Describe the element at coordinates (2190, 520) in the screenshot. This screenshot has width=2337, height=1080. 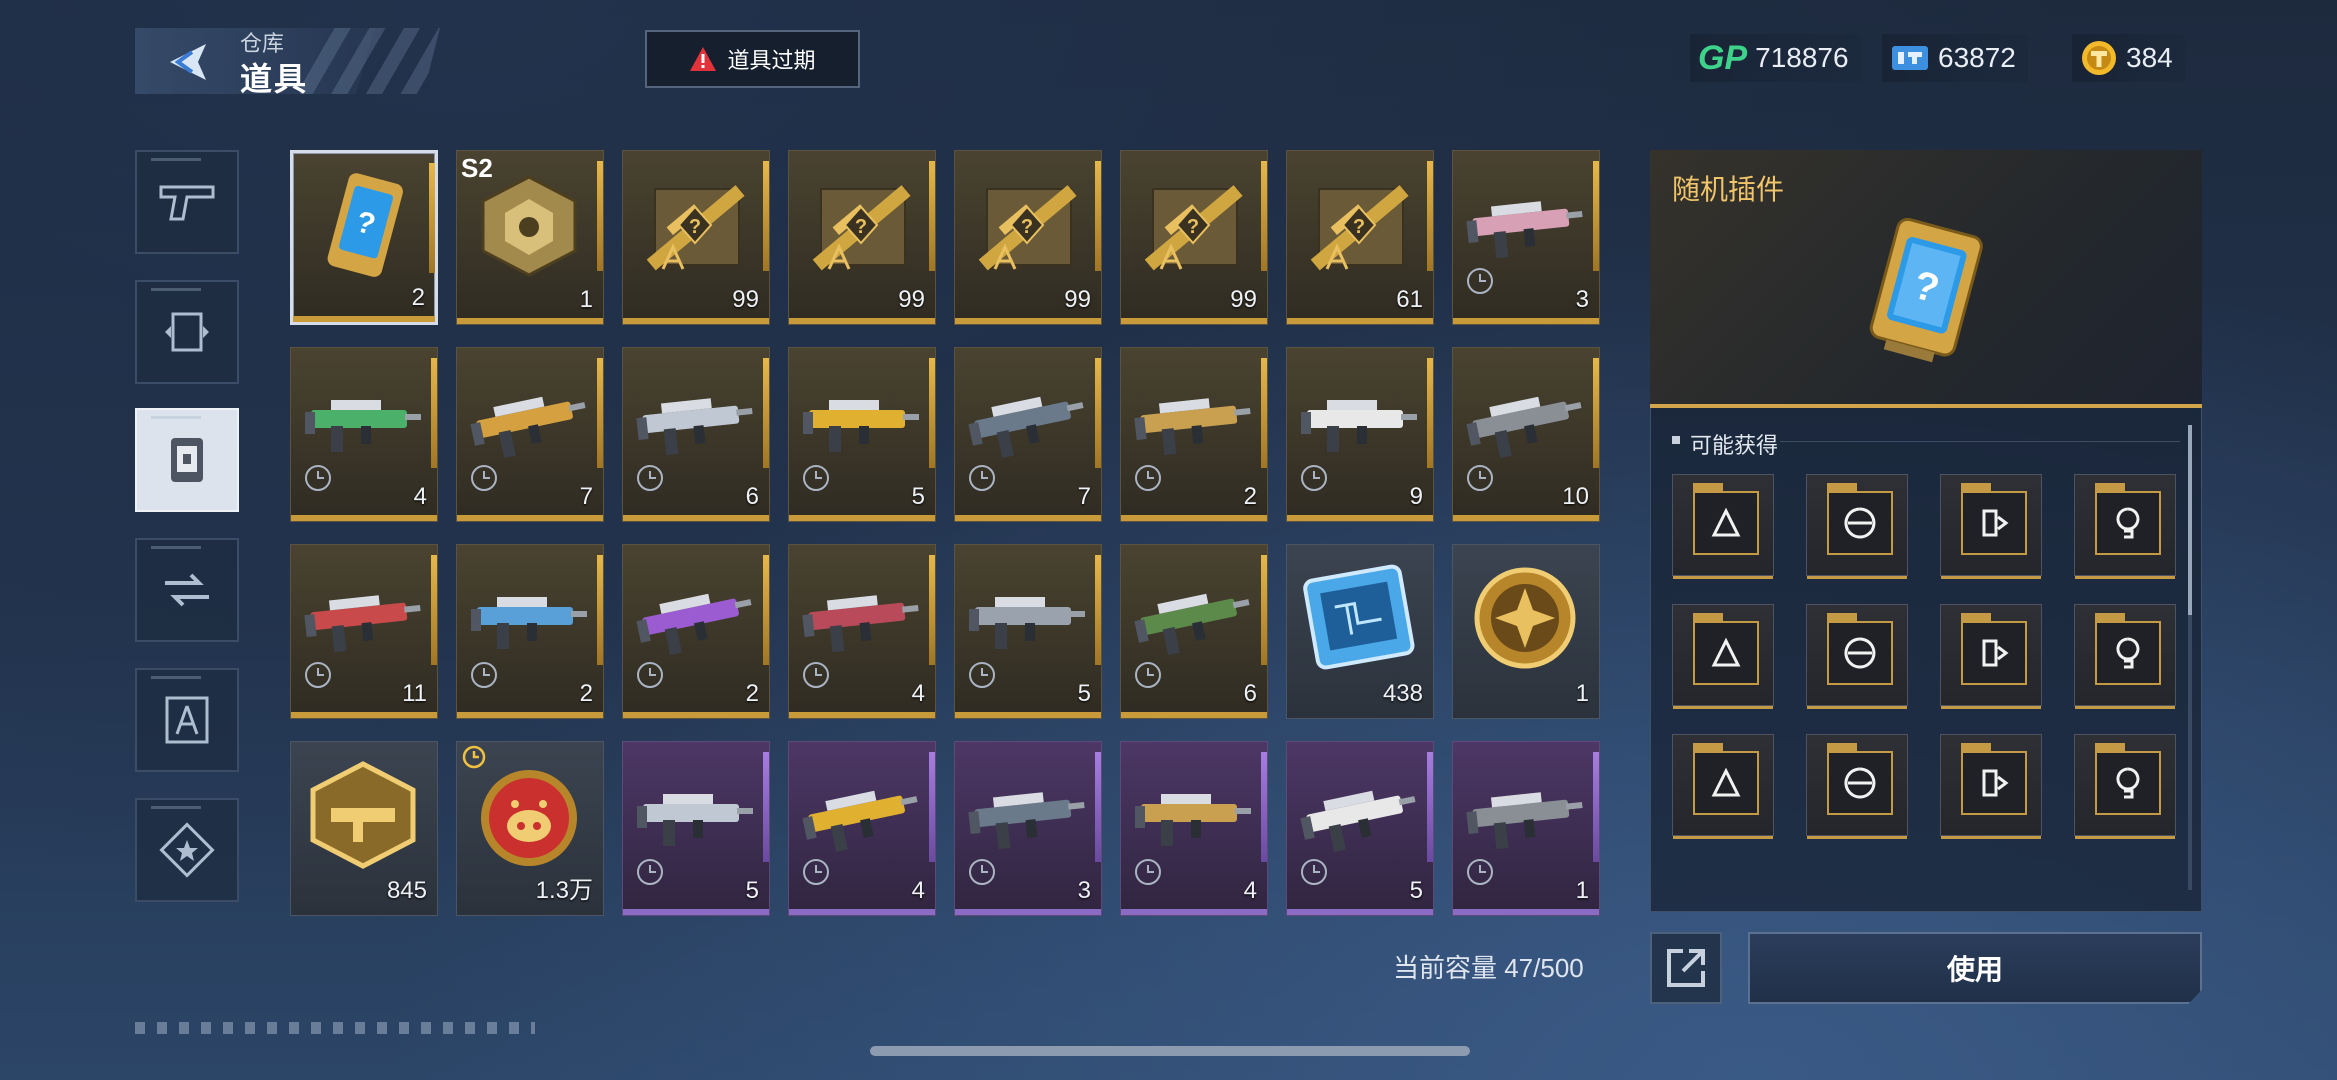
I see `rewards-scrollbar-thumb` at that location.